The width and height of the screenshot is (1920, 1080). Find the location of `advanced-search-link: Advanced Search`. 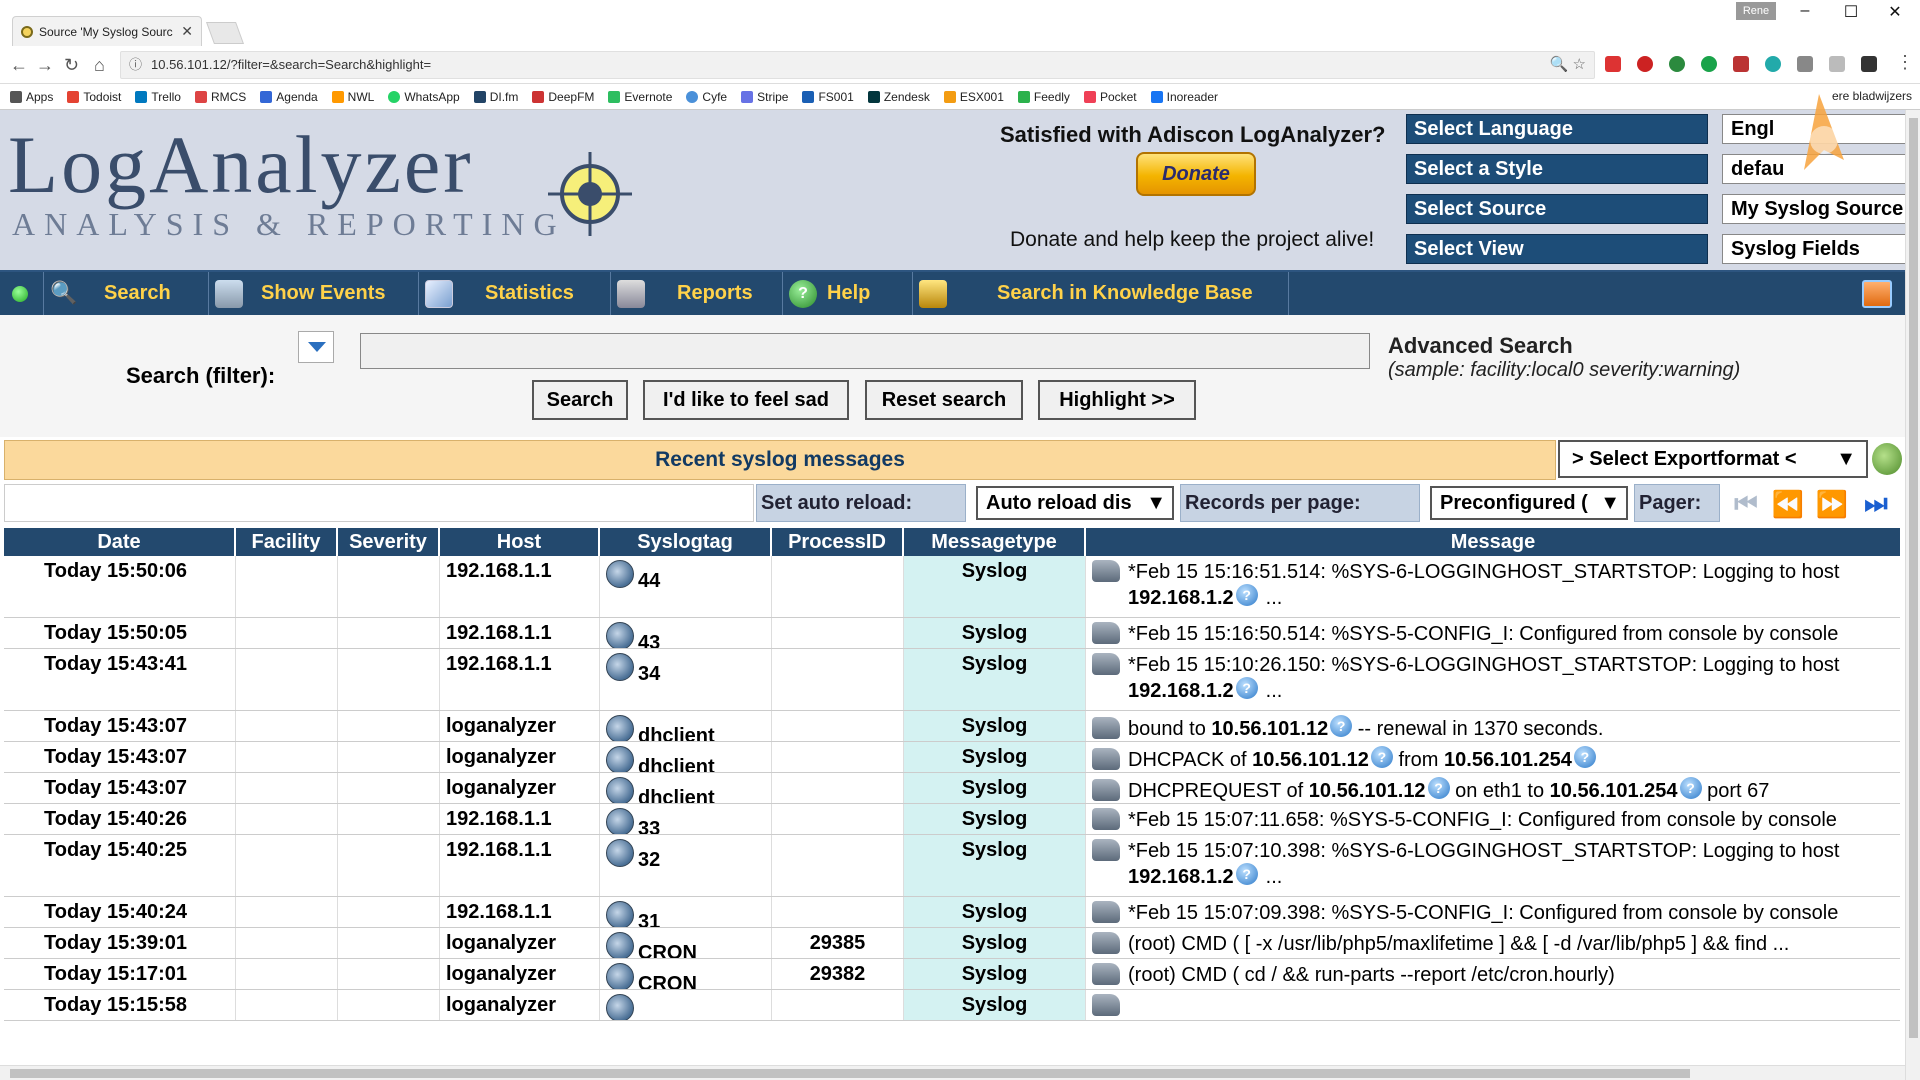

advanced-search-link: Advanced Search is located at coordinates (1480, 346).